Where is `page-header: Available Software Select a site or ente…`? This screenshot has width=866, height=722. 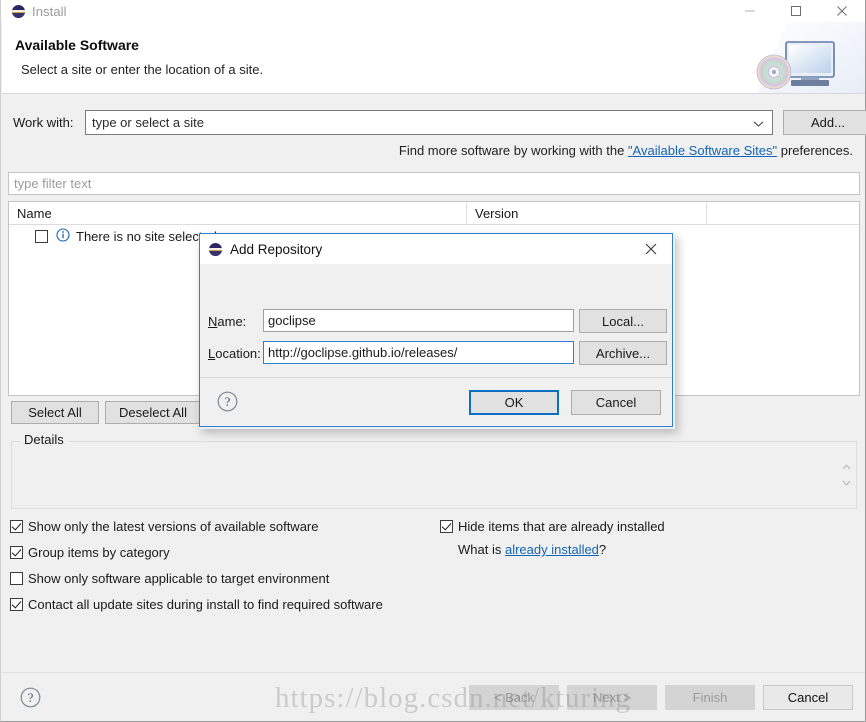
page-header: Available Software Select a site or ente… is located at coordinates (433, 58).